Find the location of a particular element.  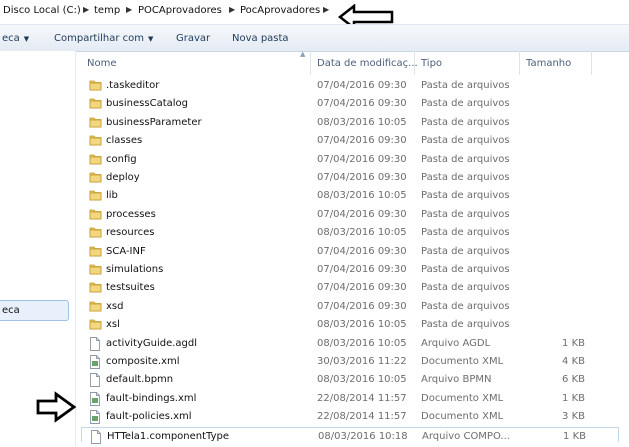

share-with-button: Compartilhar com ▼ is located at coordinates (103, 38).